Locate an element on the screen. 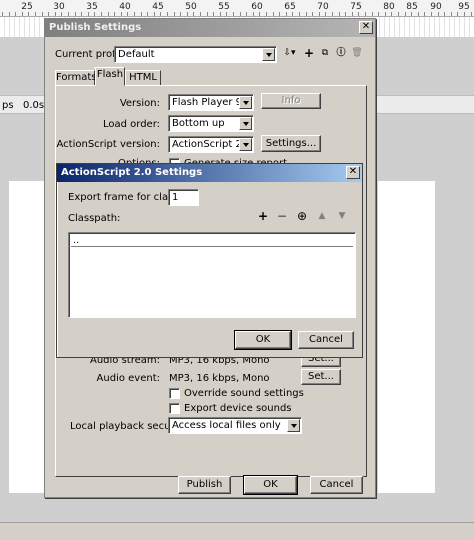 The image size is (474, 540). profile-select: Default is located at coordinates (195, 54).